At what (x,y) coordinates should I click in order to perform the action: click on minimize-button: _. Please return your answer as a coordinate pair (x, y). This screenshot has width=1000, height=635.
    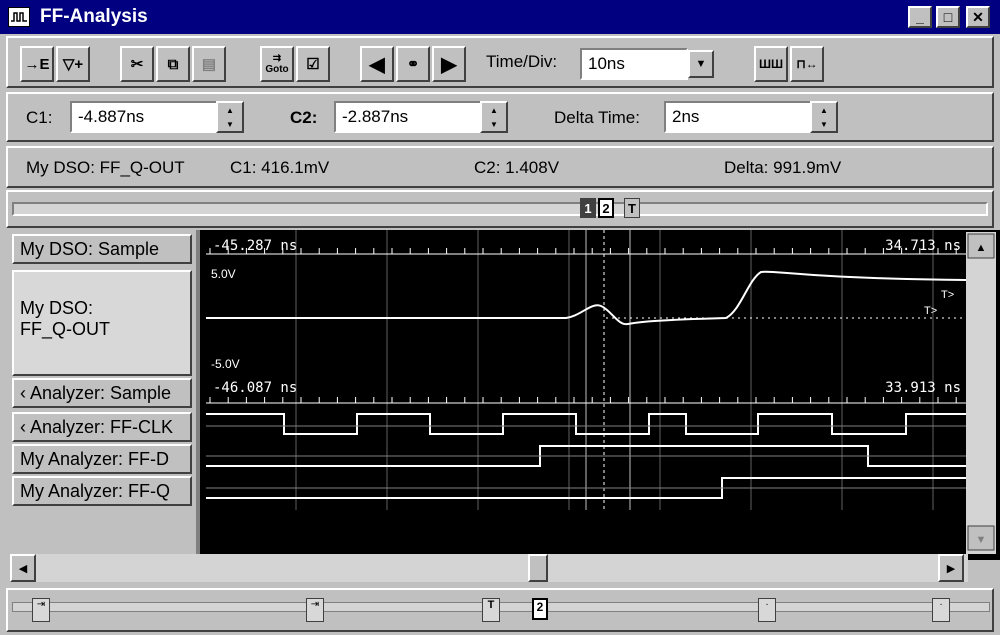
    Looking at the image, I should click on (920, 17).